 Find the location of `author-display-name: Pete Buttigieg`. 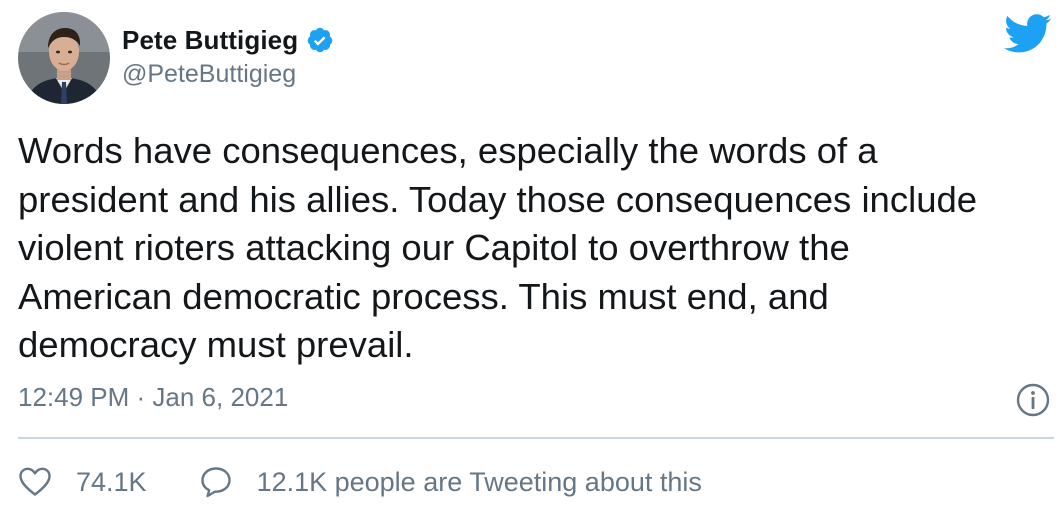

author-display-name: Pete Buttigieg is located at coordinates (210, 40).